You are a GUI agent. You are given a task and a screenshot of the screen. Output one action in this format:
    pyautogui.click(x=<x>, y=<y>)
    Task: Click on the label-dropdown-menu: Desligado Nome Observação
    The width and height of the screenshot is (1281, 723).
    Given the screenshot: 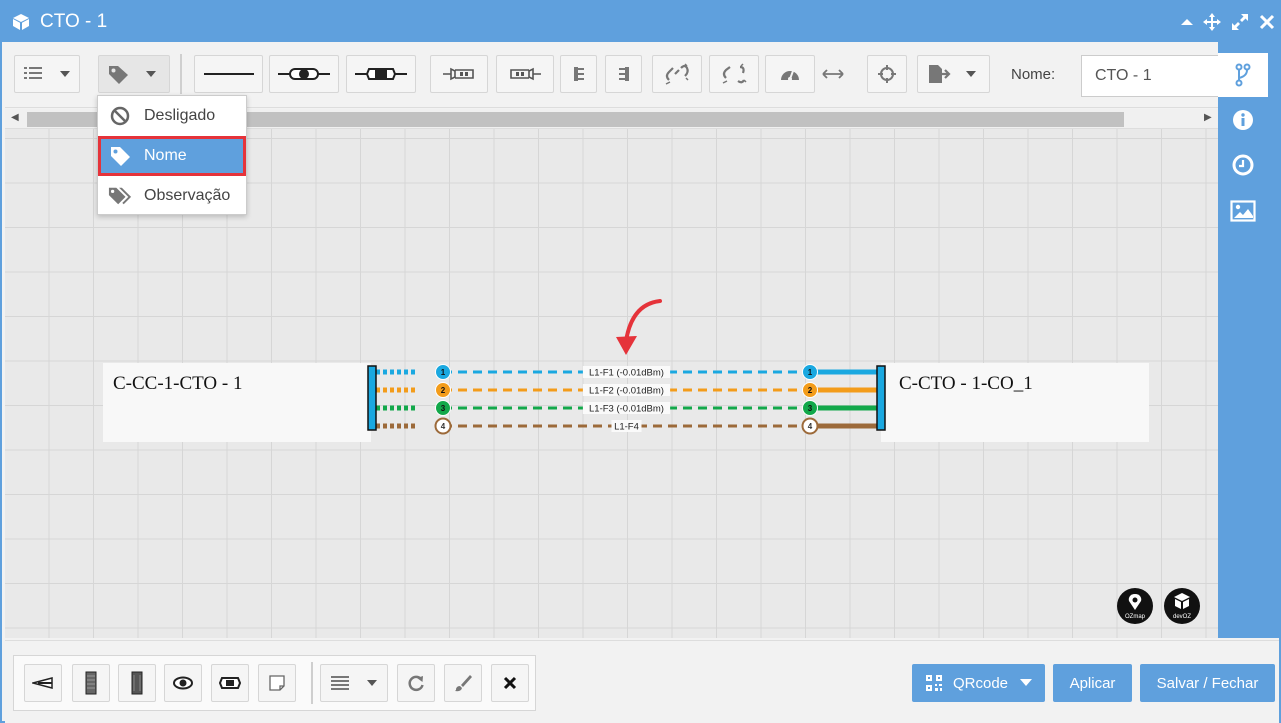 What is the action you would take?
    pyautogui.click(x=172, y=155)
    